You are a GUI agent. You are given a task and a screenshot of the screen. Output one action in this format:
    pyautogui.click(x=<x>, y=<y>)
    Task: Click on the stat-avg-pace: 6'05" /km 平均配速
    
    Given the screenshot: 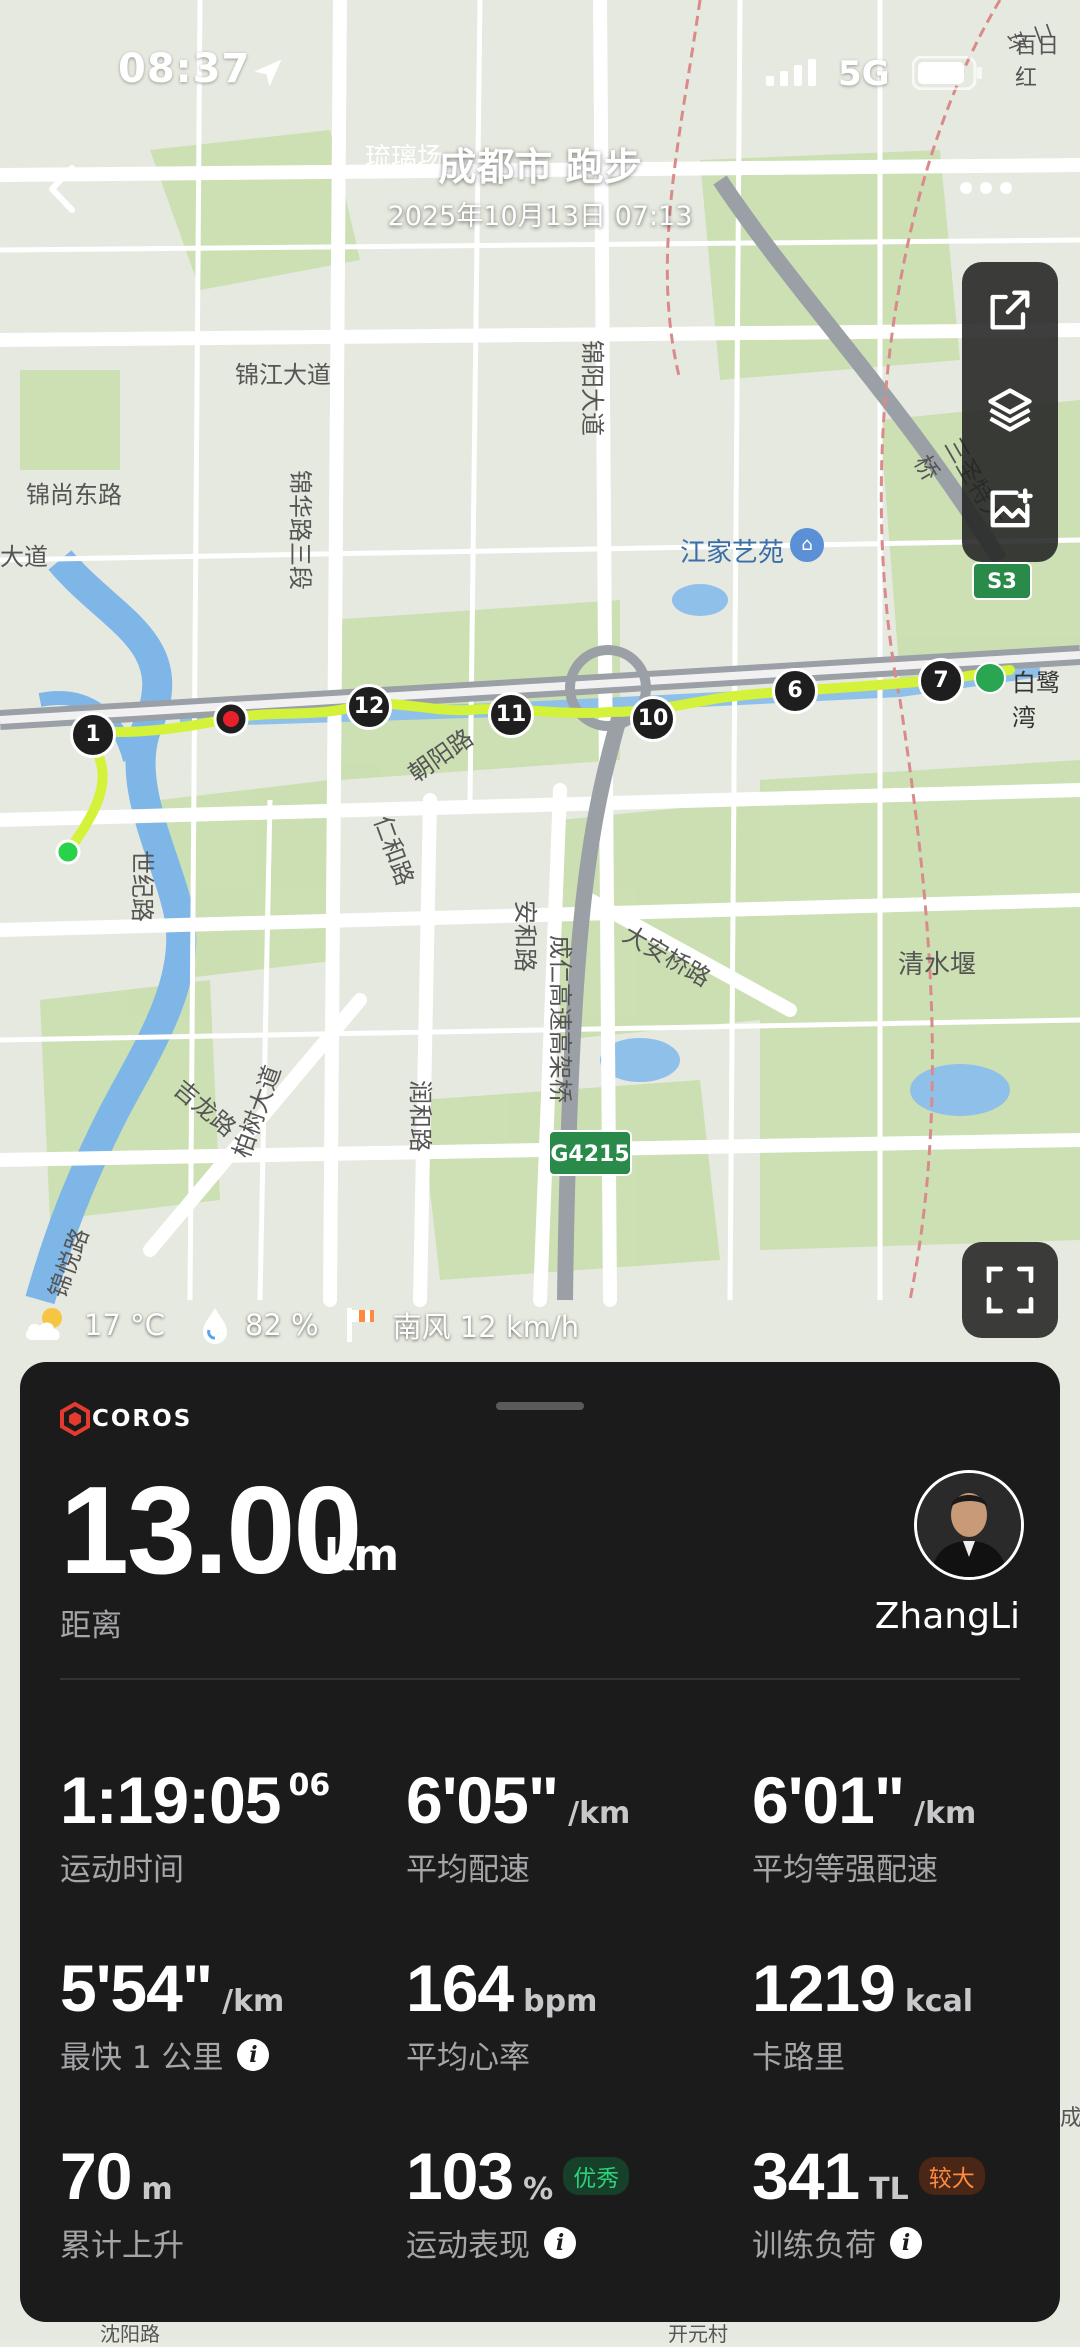 What is the action you would take?
    pyautogui.click(x=518, y=1825)
    